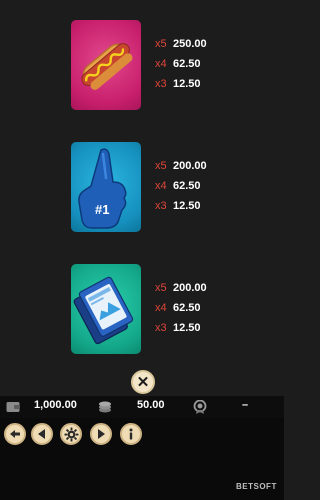 This screenshot has height=500, width=320. I want to click on previous-button, so click(42, 434).